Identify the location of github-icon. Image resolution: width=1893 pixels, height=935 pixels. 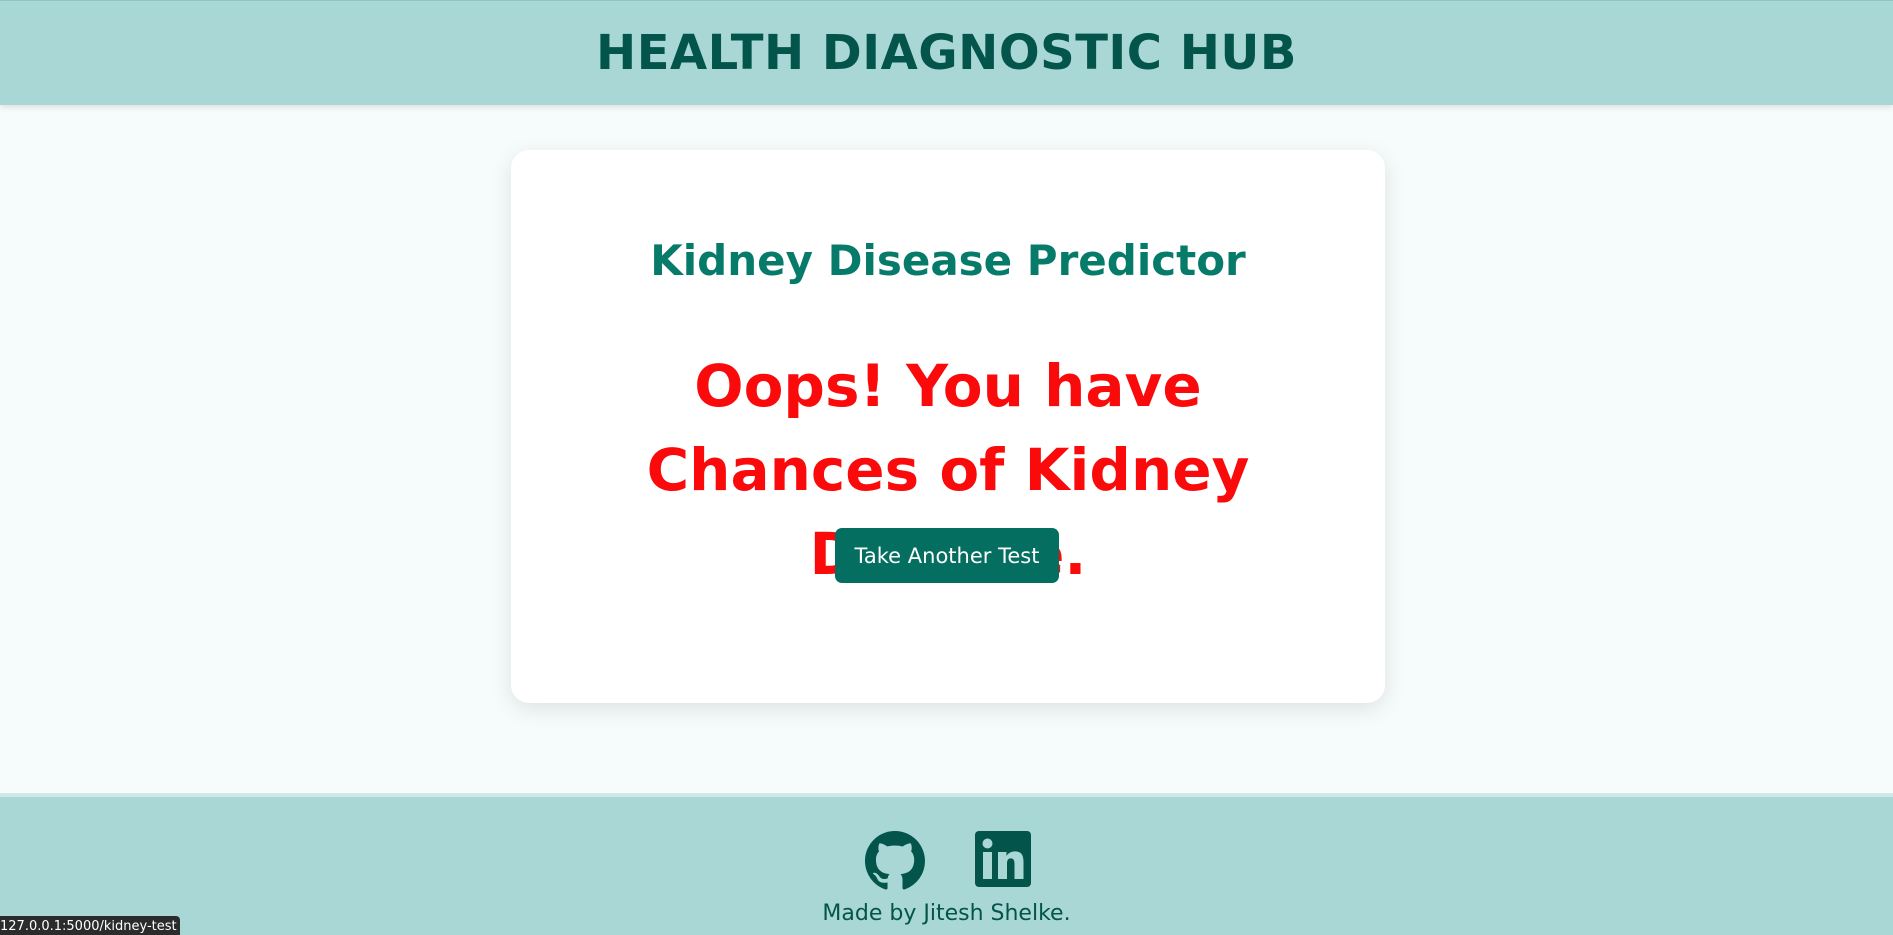
(895, 860).